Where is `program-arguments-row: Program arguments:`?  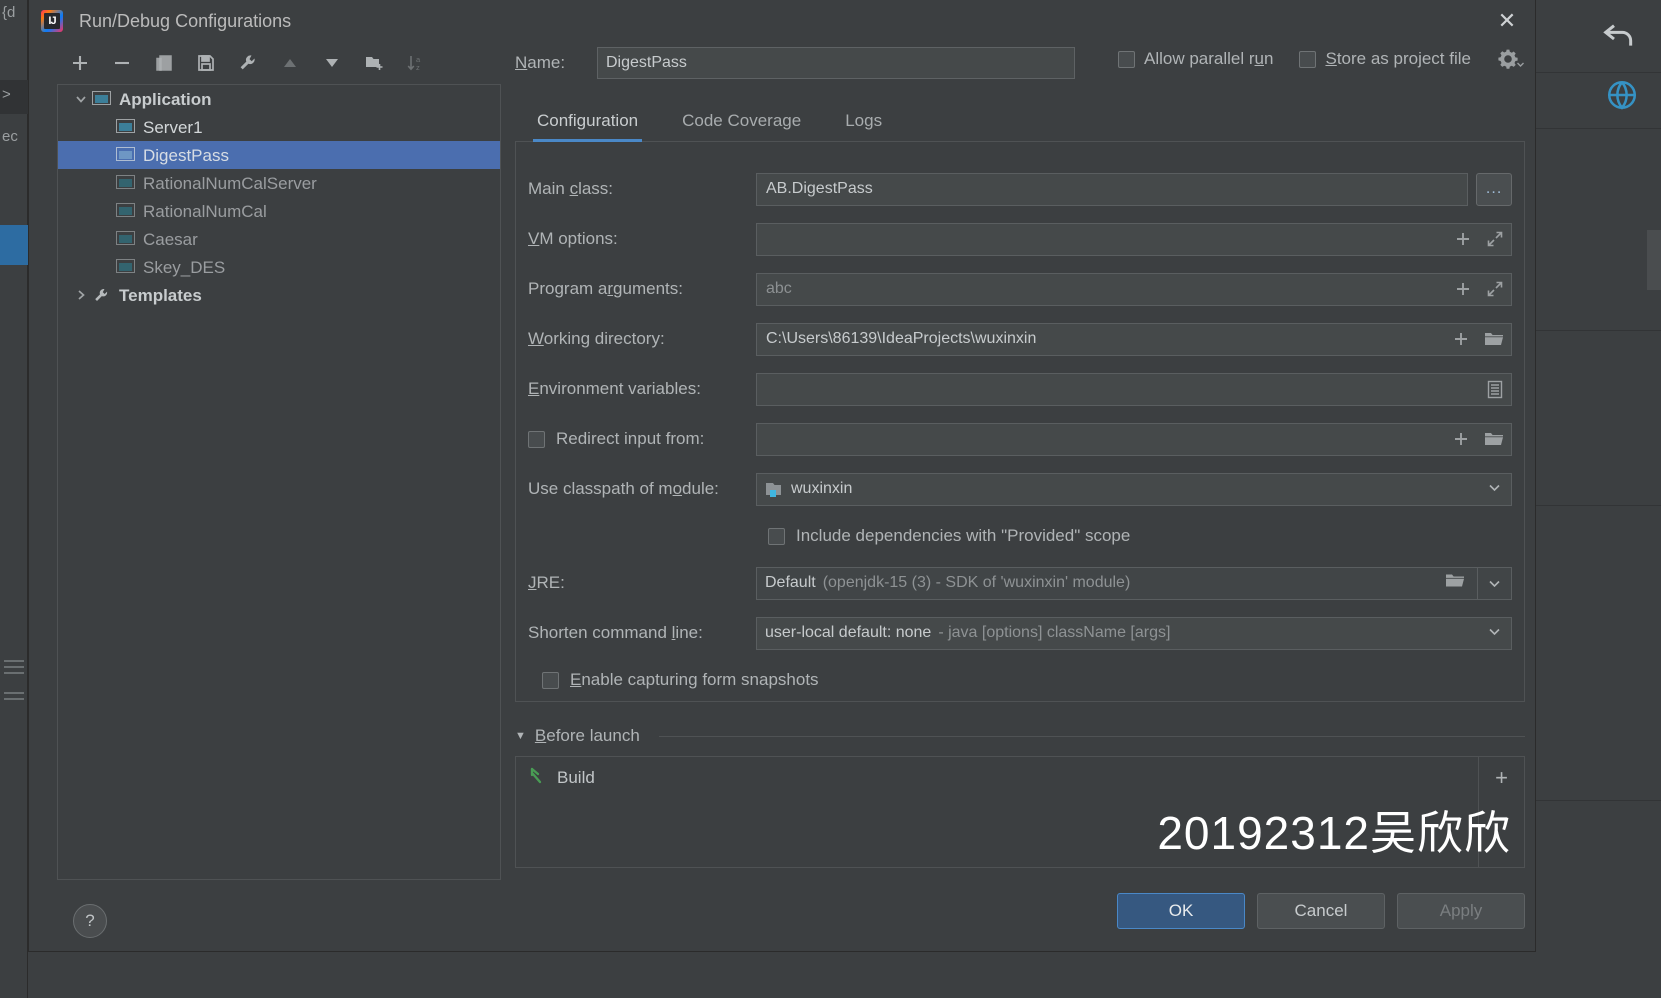 program-arguments-row: Program arguments: is located at coordinates (1020, 289).